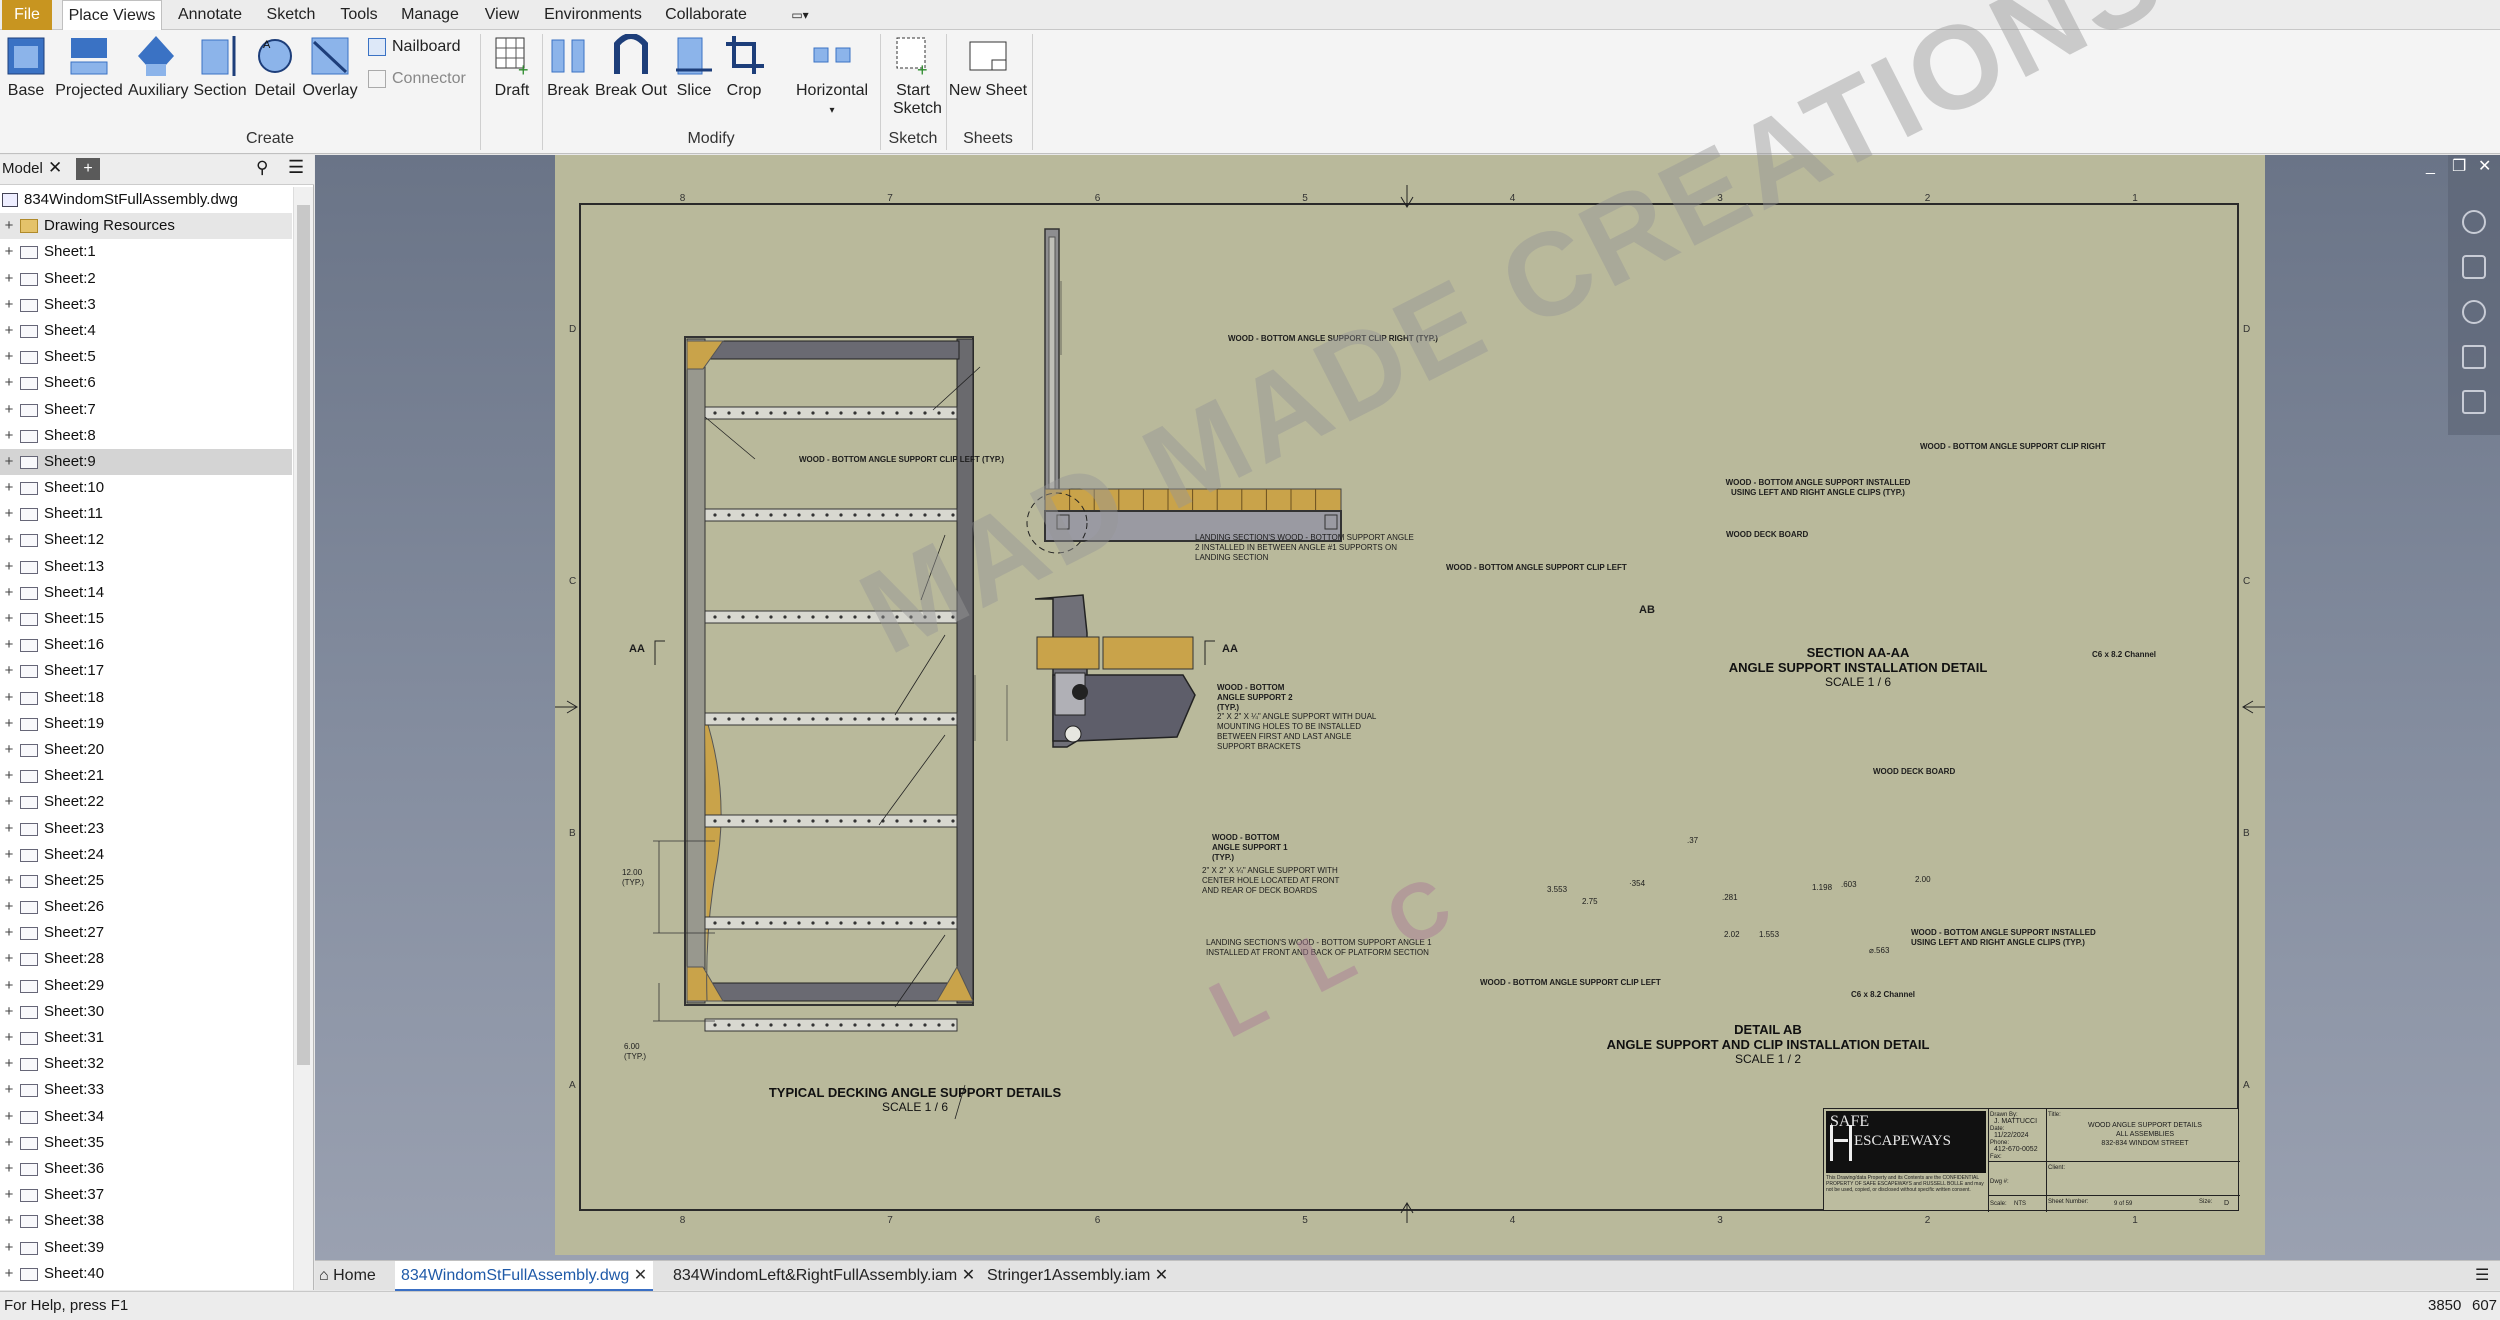  Describe the element at coordinates (146, 802) in the screenshot. I see `tree-sheet-item: + Sheet:22` at that location.